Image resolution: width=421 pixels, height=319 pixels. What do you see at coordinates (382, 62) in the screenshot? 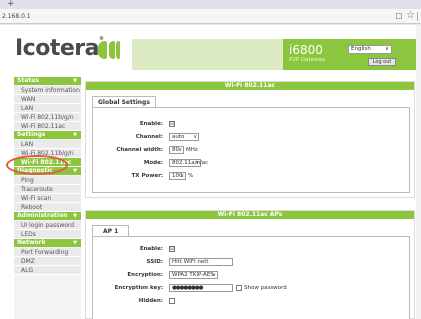
I see `logout-button: Log out` at bounding box center [382, 62].